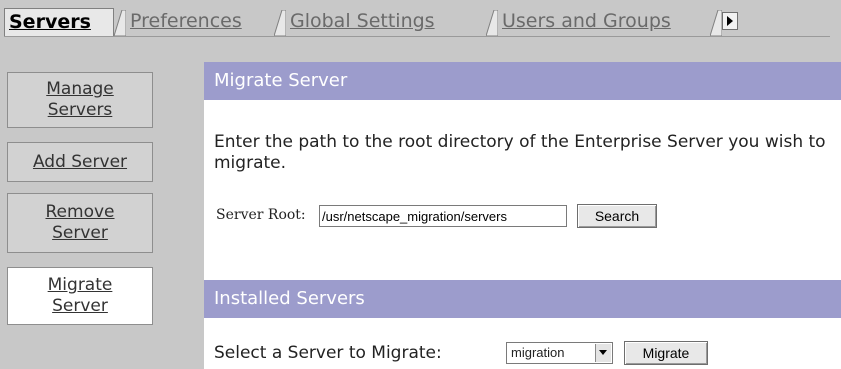 Image resolution: width=841 pixels, height=369 pixels. I want to click on section-title-migrate: Migrate Server, so click(522, 81).